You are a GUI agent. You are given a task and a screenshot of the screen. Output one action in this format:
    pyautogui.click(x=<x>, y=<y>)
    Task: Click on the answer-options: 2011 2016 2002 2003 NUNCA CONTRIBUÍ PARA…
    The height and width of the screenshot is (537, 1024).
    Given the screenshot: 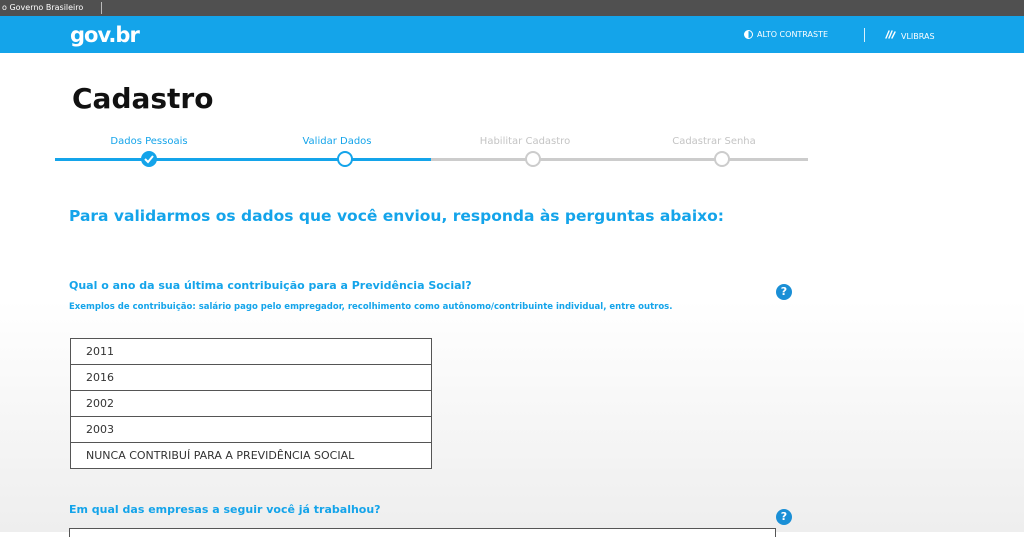 What is the action you would take?
    pyautogui.click(x=251, y=403)
    